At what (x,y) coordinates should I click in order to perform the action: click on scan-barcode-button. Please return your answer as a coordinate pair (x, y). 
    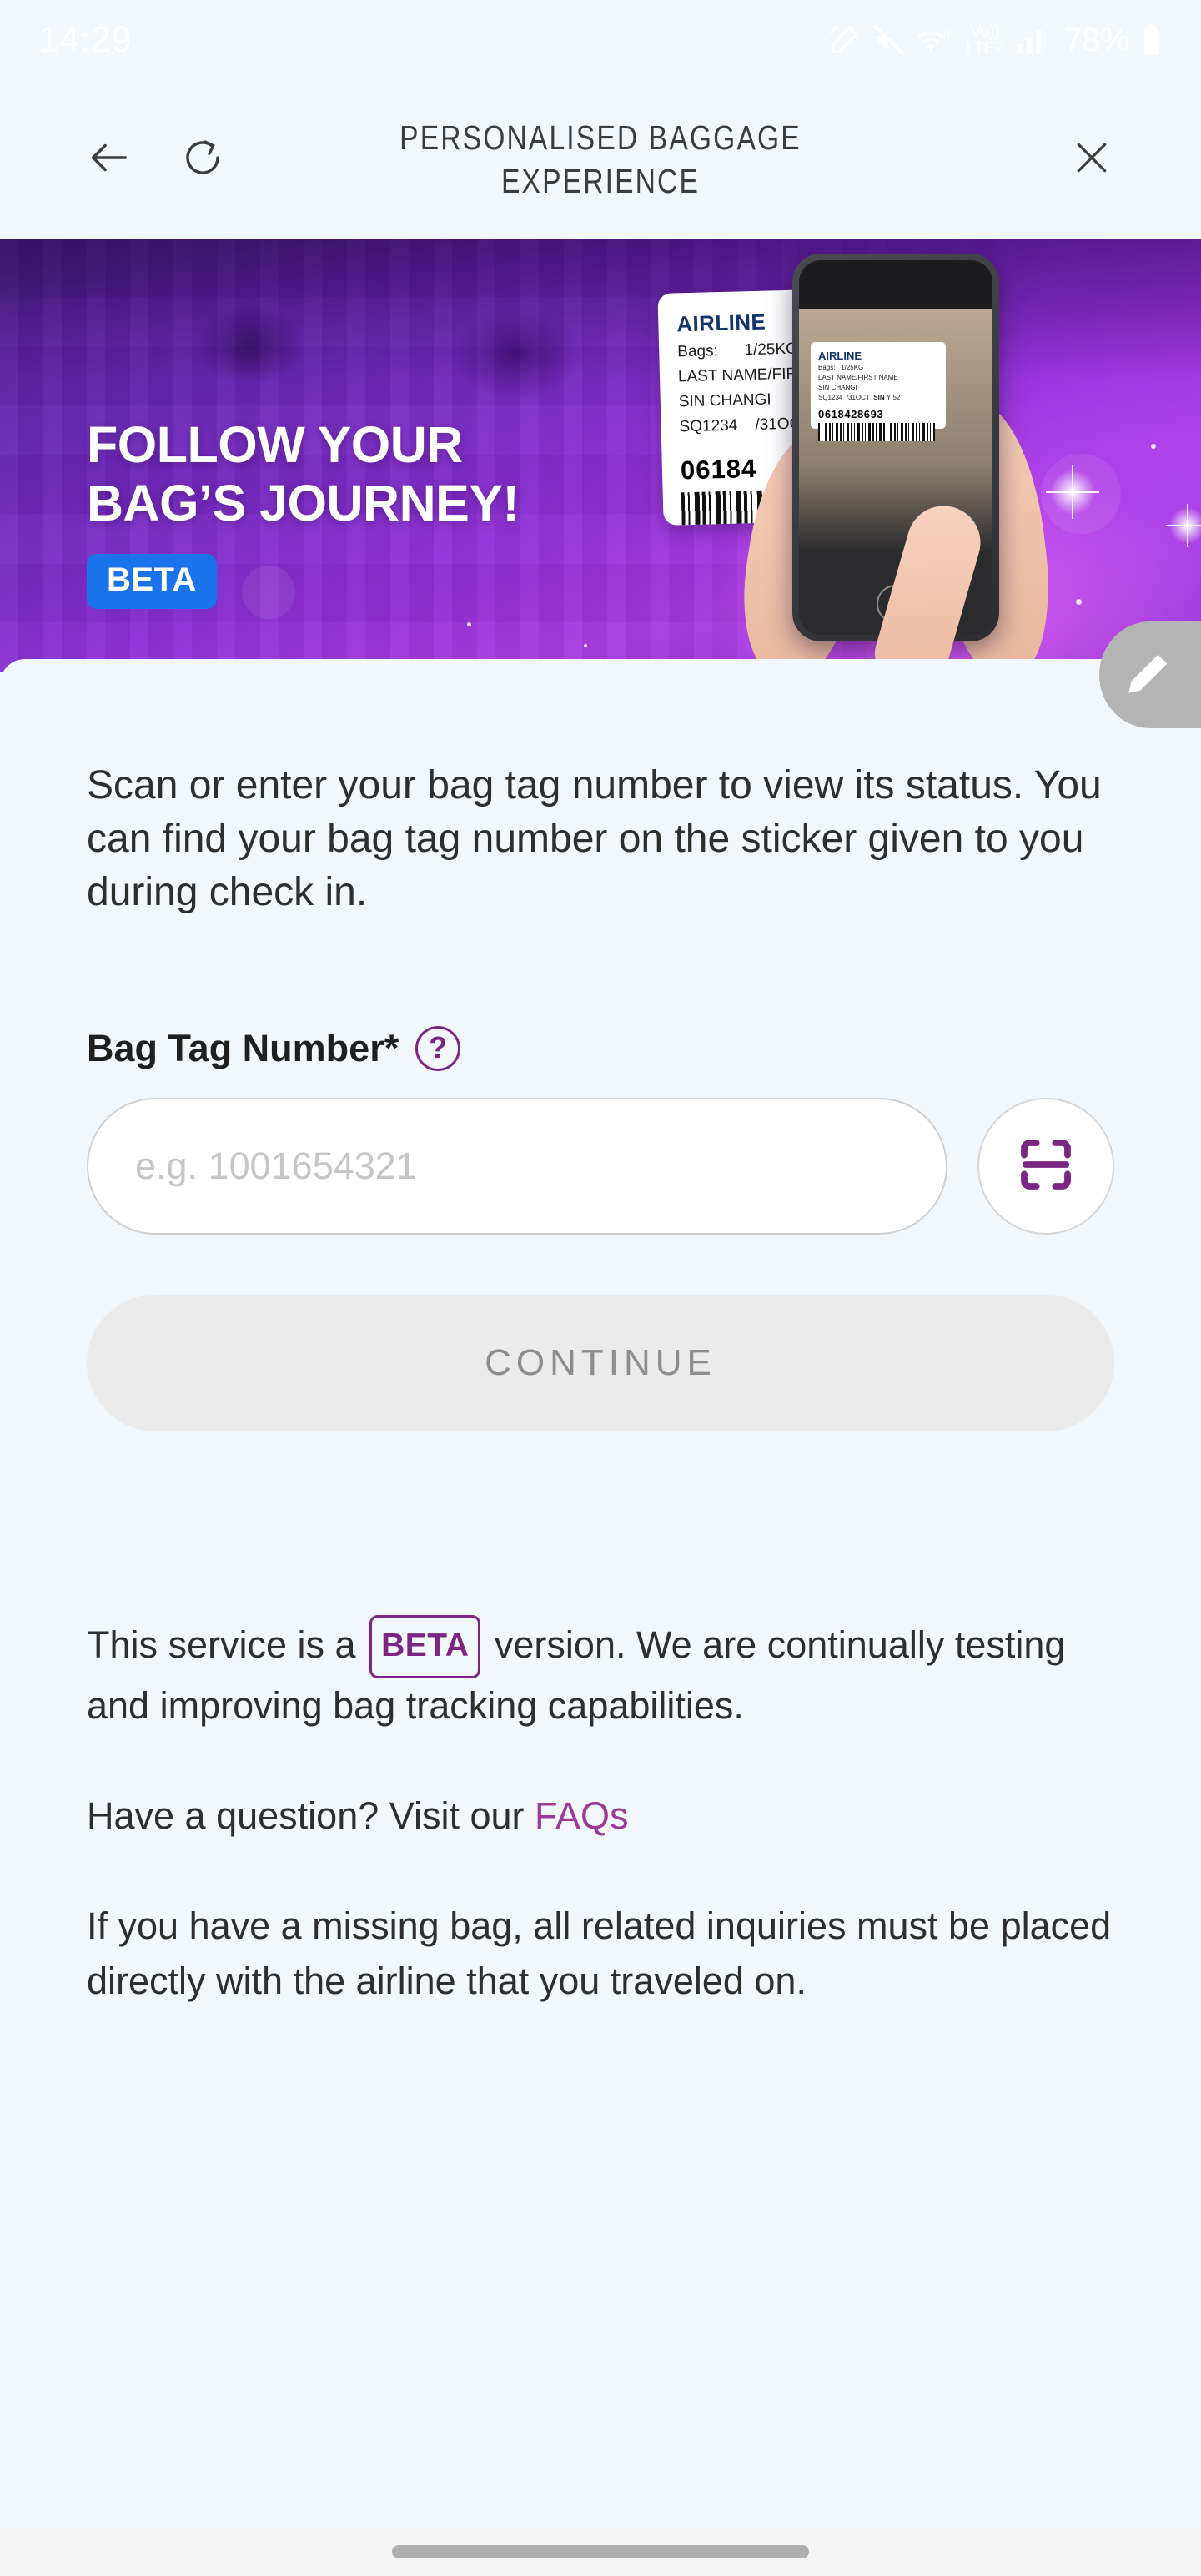
    Looking at the image, I should click on (1045, 1166).